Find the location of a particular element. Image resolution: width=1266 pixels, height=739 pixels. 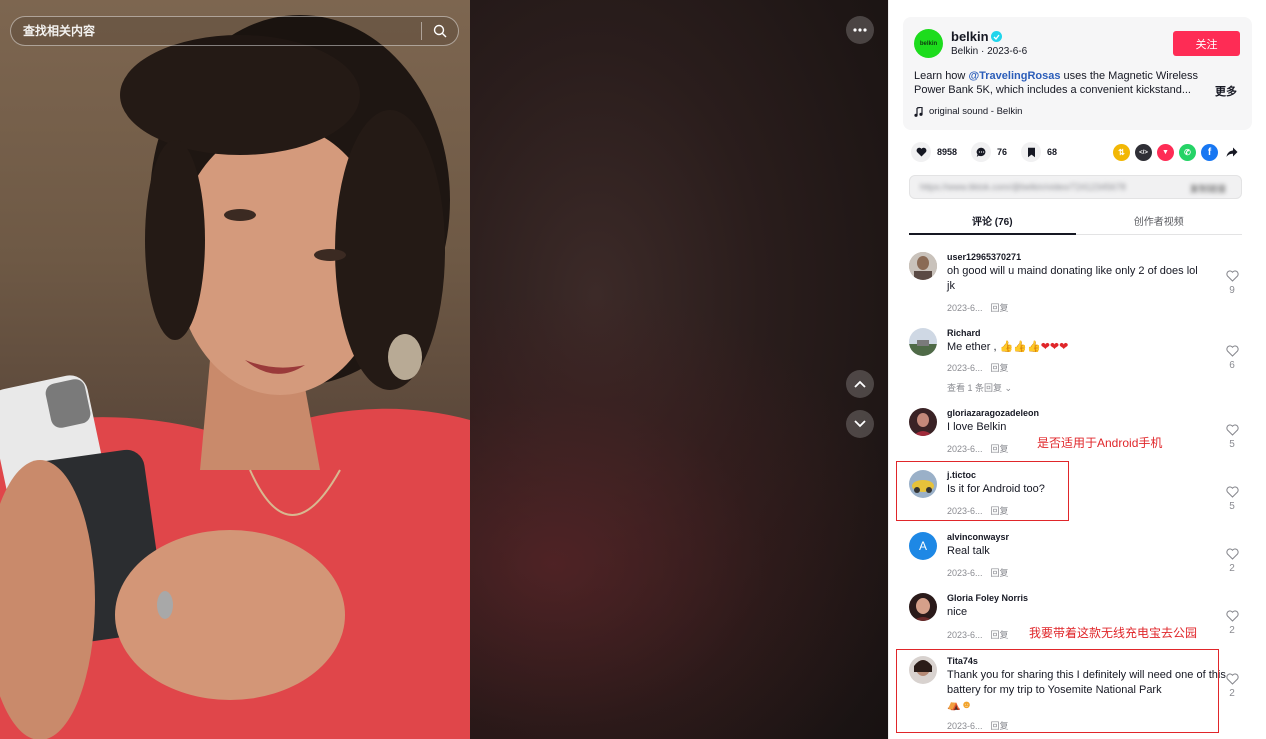

comment-text: nice is located at coordinates (957, 612).